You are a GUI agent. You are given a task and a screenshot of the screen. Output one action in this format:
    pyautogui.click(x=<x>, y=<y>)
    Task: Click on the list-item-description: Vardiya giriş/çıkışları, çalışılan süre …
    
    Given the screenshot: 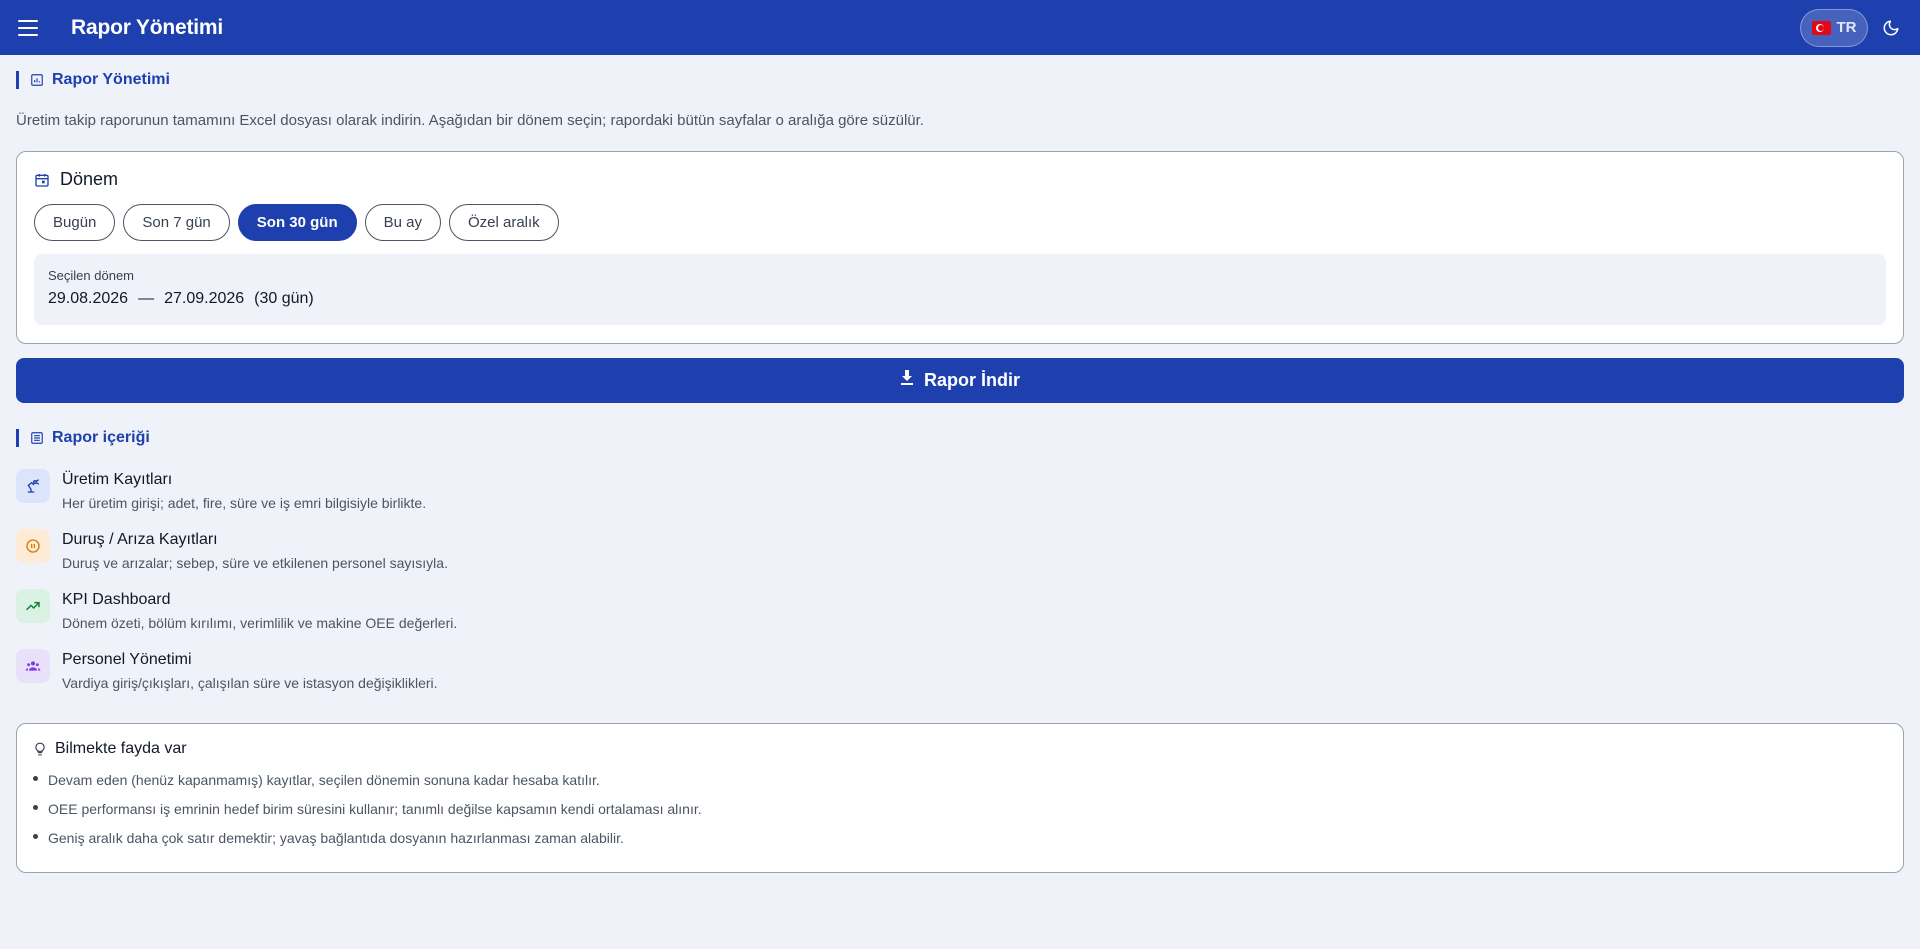 What is the action you would take?
    pyautogui.click(x=250, y=683)
    